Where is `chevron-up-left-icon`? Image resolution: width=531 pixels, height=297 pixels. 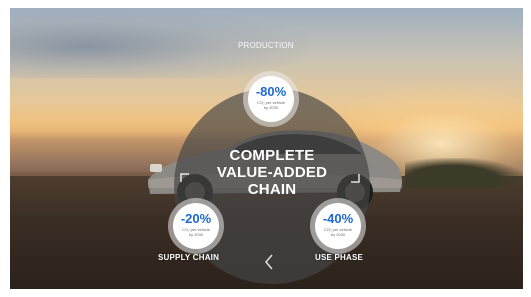
chevron-up-left-icon is located at coordinates (185, 179).